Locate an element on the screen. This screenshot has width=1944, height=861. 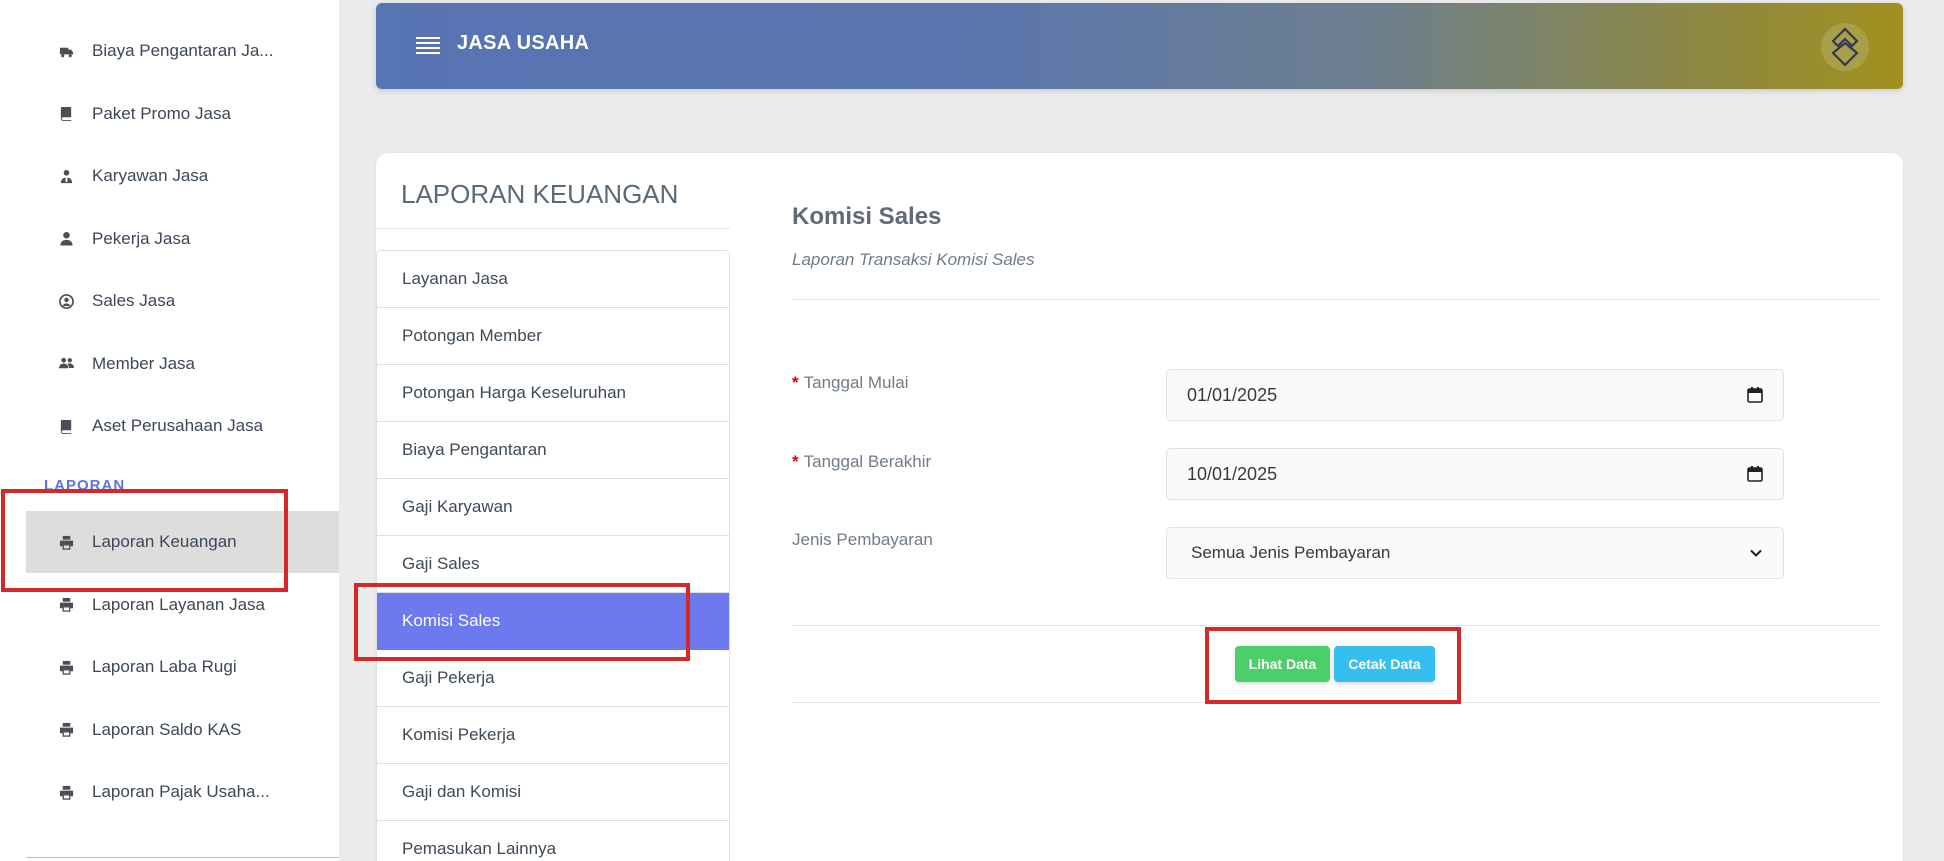
sidebar-item: Laporan Saldo KAS is located at coordinates (182, 730).